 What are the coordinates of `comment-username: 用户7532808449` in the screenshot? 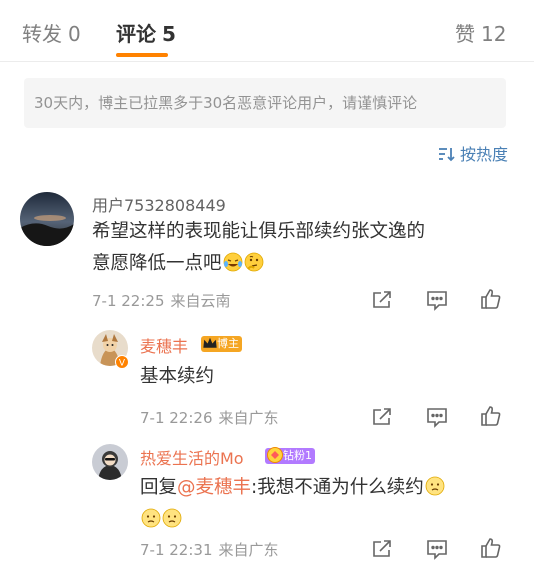 It's located at (159, 204).